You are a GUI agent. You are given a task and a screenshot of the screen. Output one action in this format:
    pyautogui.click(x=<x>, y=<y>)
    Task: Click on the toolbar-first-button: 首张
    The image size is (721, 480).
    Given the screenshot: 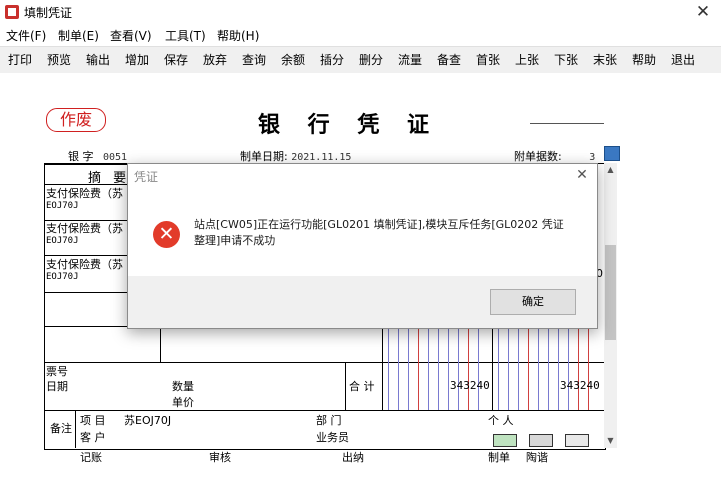 What is the action you would take?
    pyautogui.click(x=488, y=60)
    